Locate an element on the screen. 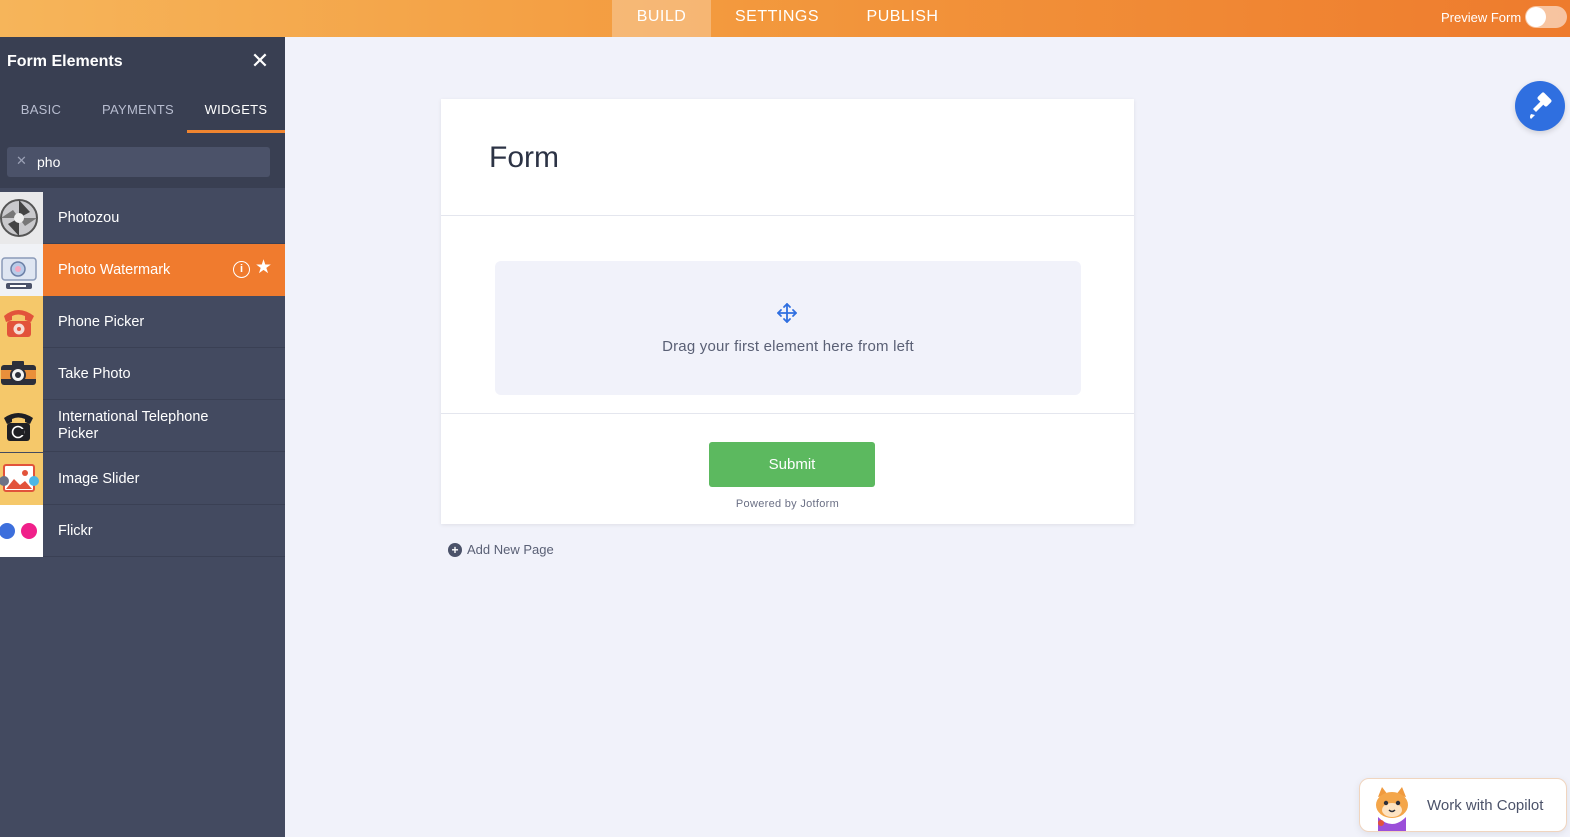 The width and height of the screenshot is (1570, 837). add-new-page-button: + Add New Page is located at coordinates (501, 549).